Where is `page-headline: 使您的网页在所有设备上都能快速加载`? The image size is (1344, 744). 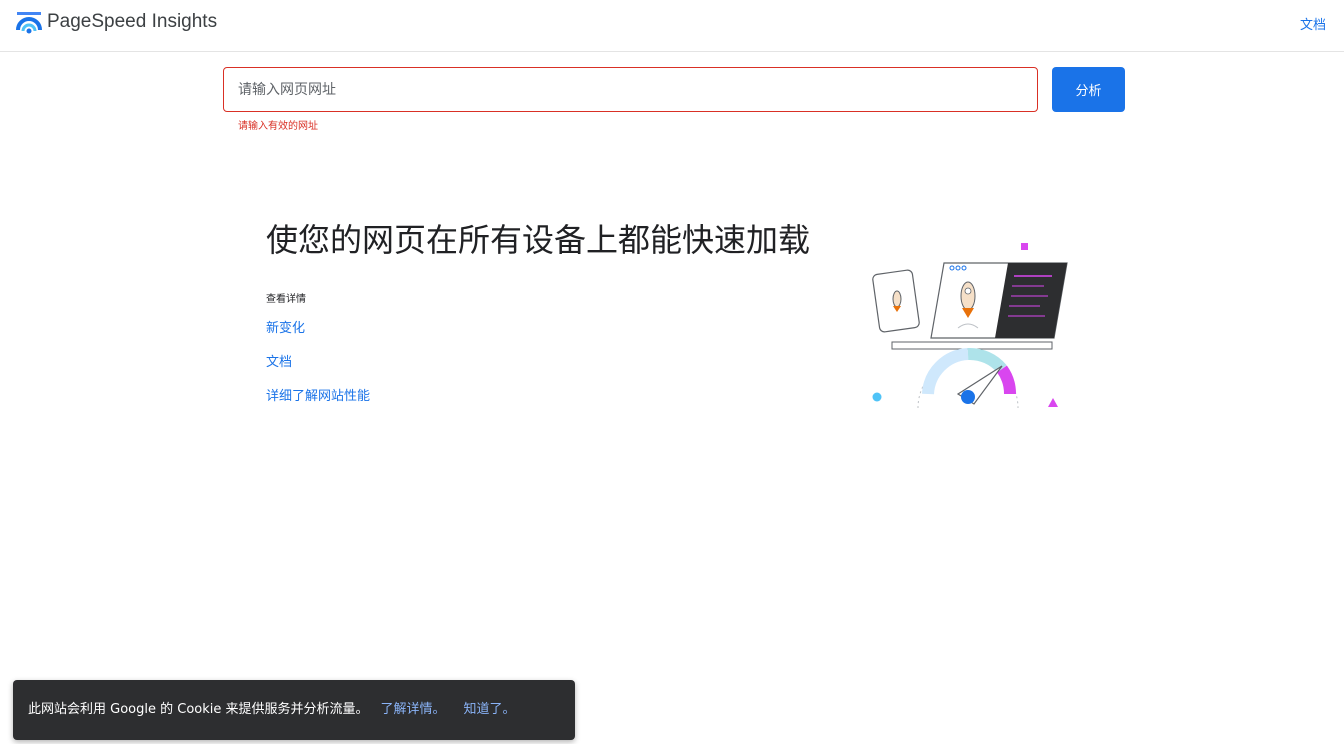
page-headline: 使您的网页在所有设备上都能快速加载 is located at coordinates (538, 240).